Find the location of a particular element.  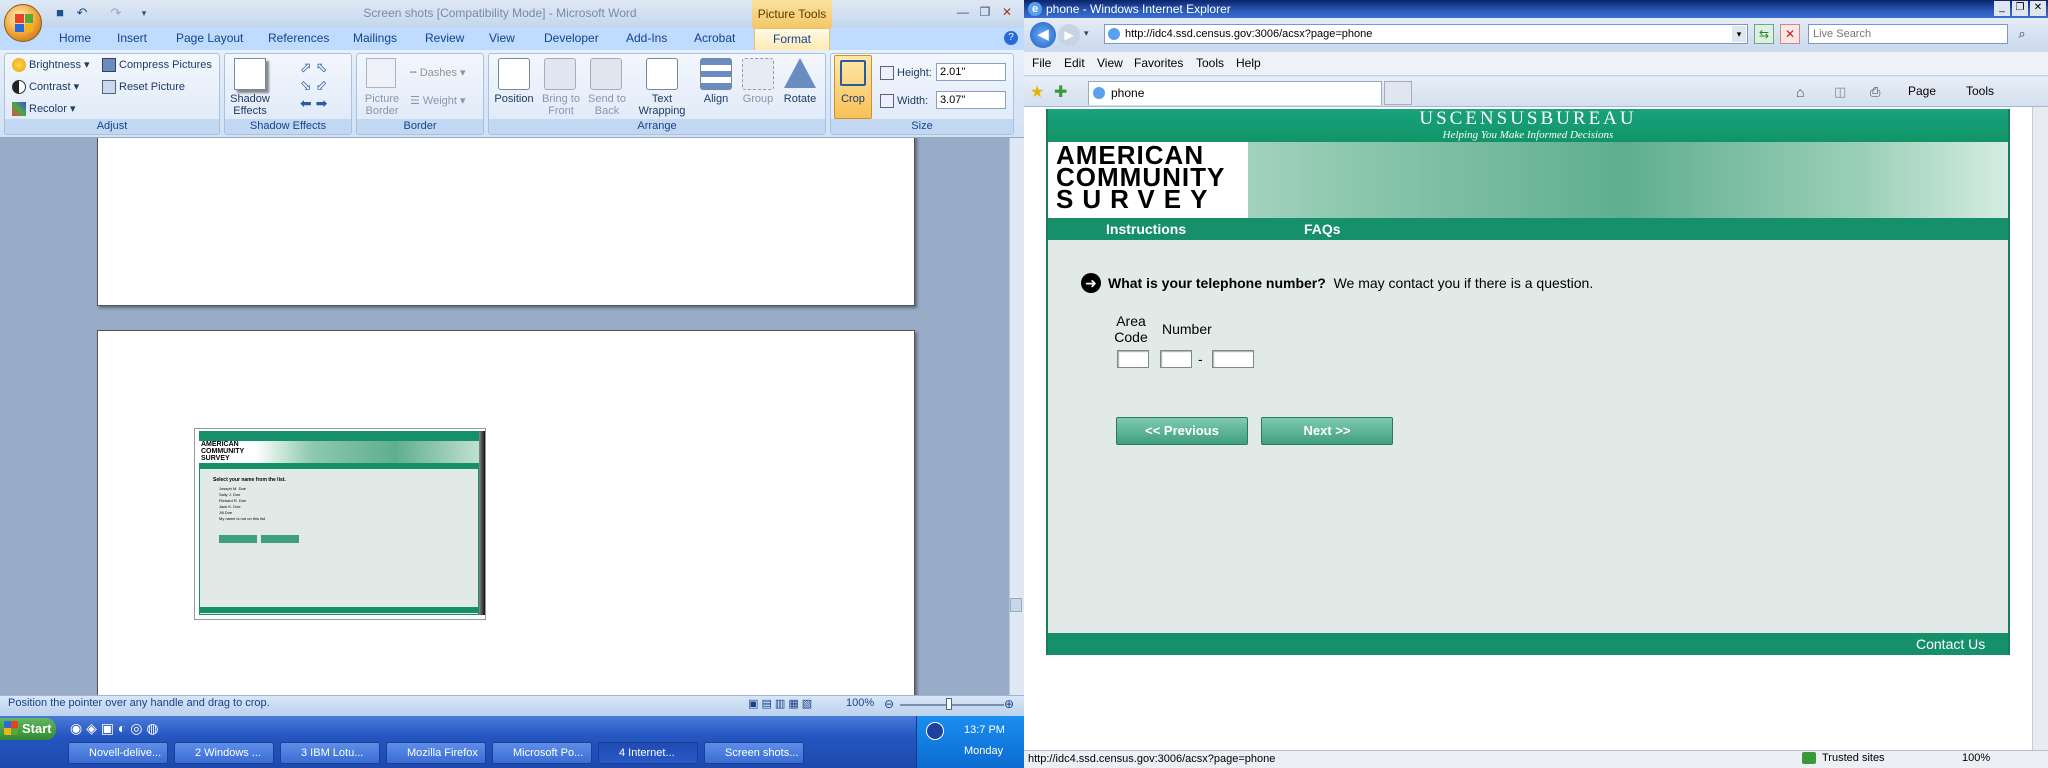

tab-format: Format is located at coordinates (792, 39).